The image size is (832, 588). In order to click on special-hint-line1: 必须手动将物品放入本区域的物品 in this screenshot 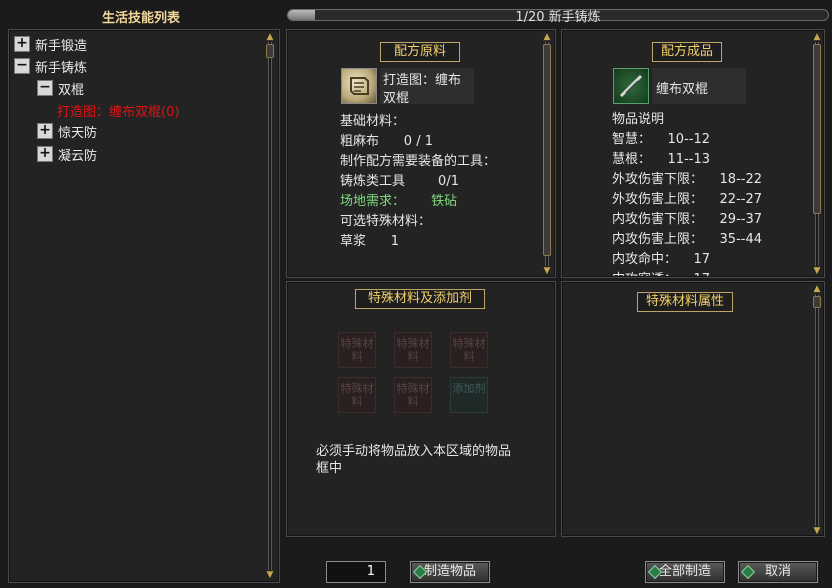, I will do `click(414, 451)`.